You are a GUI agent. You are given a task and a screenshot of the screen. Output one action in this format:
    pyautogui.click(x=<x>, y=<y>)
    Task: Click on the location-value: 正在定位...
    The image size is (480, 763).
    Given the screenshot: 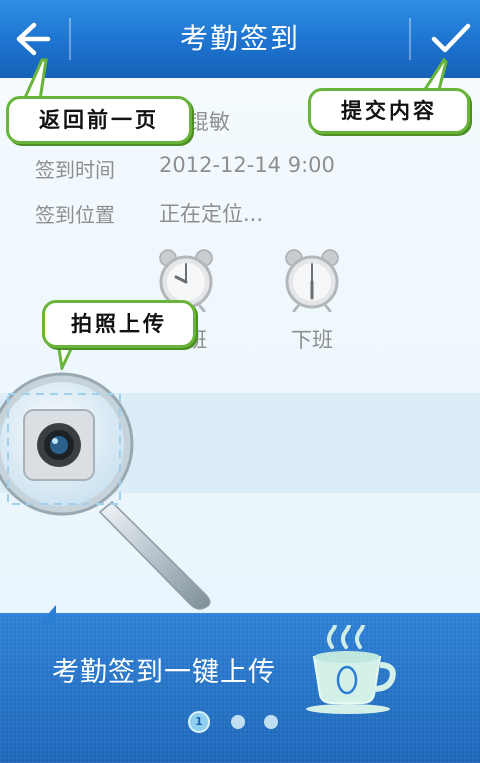 What is the action you would take?
    pyautogui.click(x=211, y=214)
    